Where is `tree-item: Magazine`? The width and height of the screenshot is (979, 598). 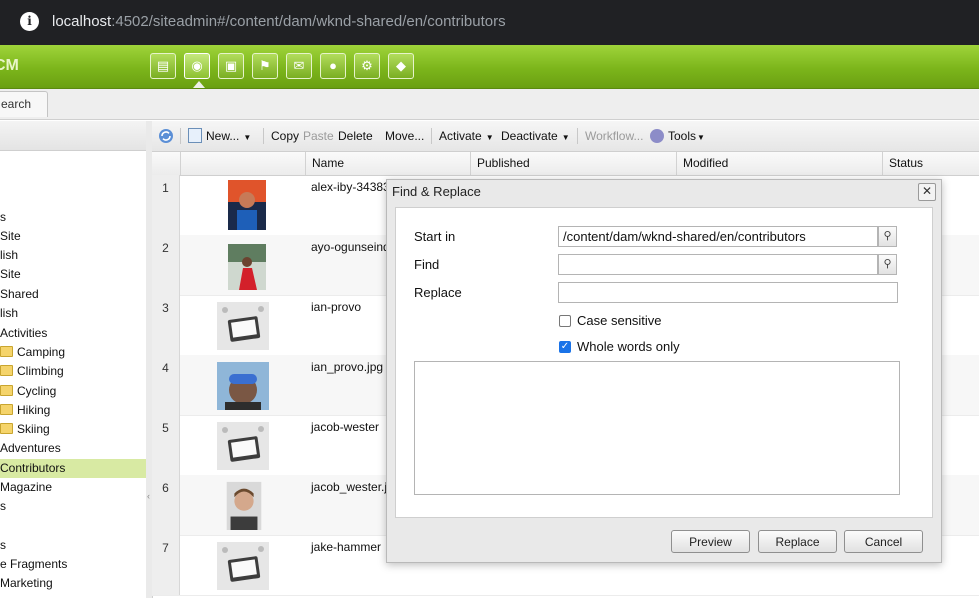 tree-item: Magazine is located at coordinates (73, 487).